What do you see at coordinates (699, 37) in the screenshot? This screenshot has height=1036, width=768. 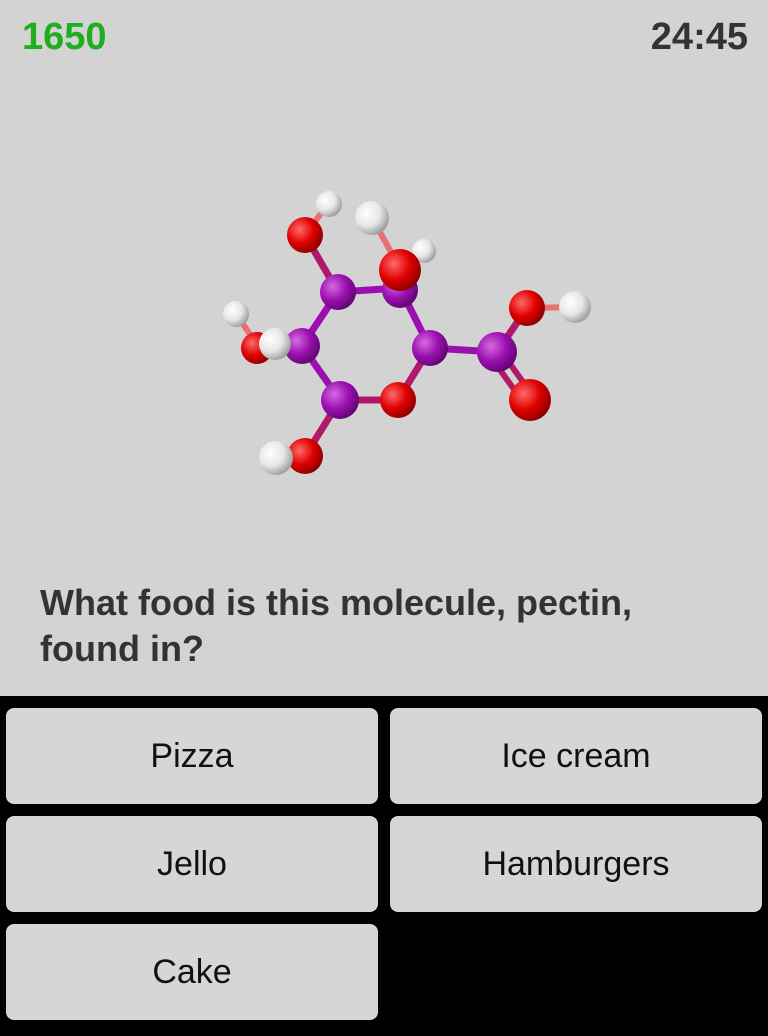 I see `timer-display: 24:45` at bounding box center [699, 37].